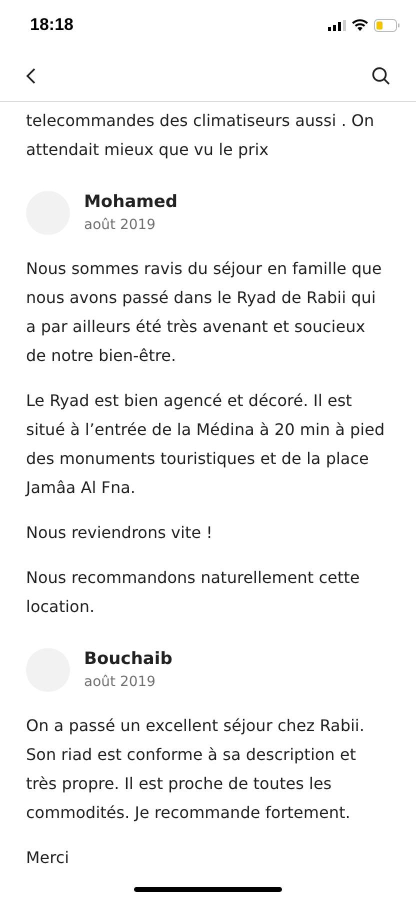 The image size is (416, 900). Describe the element at coordinates (201, 135) in the screenshot. I see `review-text: telecommandes des climatiseurs aussi . On attendait mieux que vu le prix` at that location.